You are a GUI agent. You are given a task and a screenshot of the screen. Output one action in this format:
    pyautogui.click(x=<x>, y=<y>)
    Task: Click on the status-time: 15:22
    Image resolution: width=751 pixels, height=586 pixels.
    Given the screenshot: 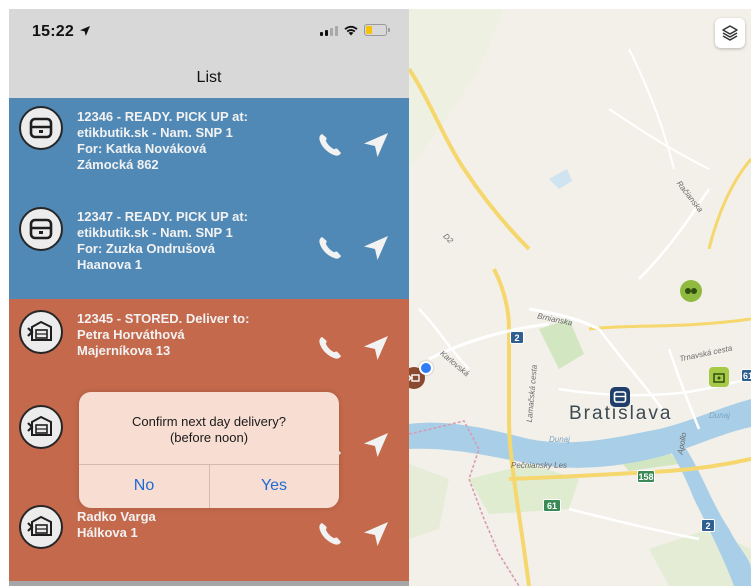 What is the action you would take?
    pyautogui.click(x=53, y=31)
    